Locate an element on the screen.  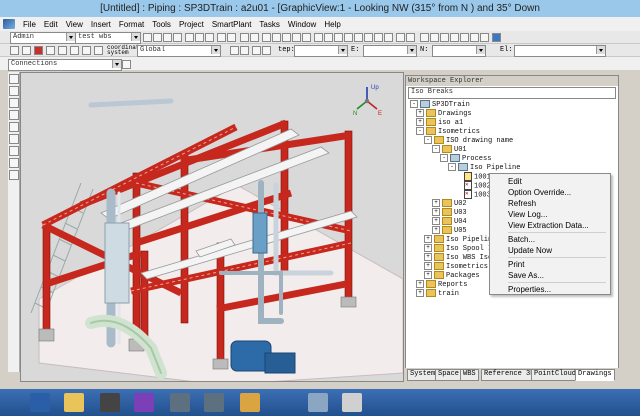
file-icon is located at coordinates (250, 402).